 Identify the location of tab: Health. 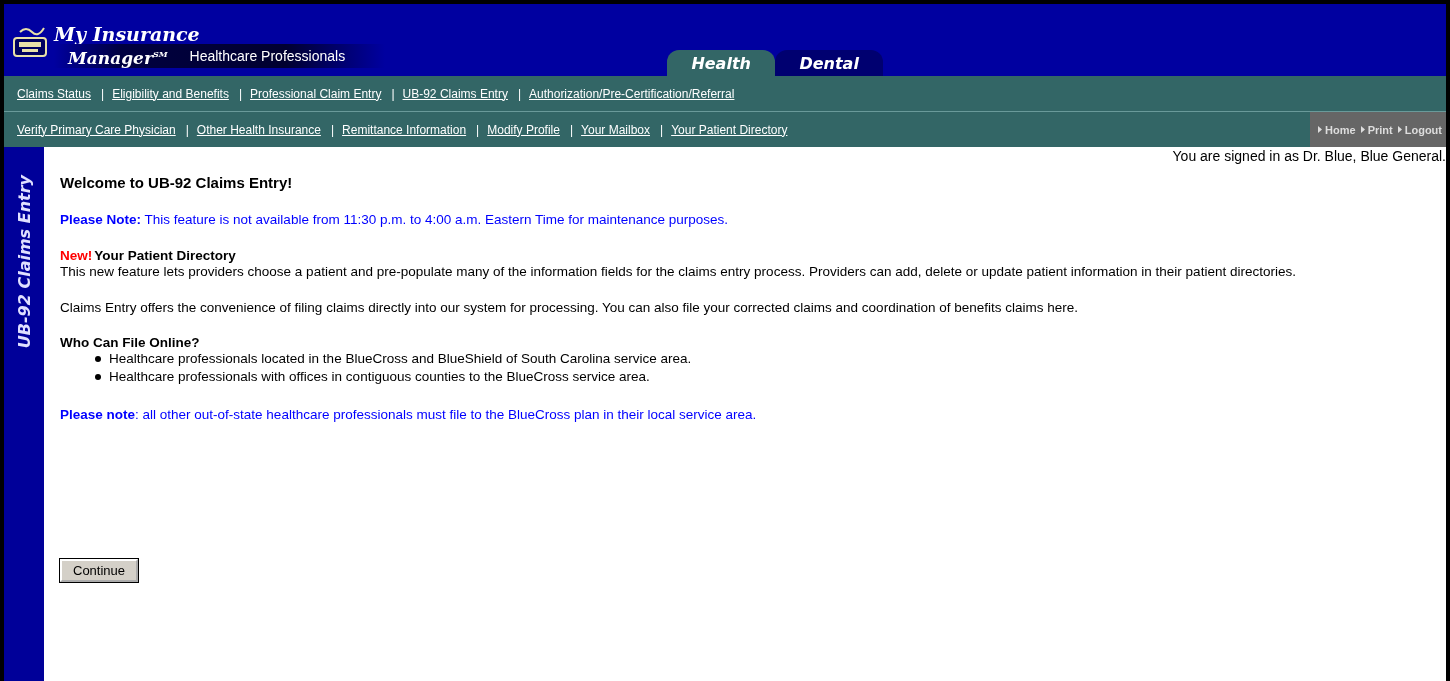
(721, 63).